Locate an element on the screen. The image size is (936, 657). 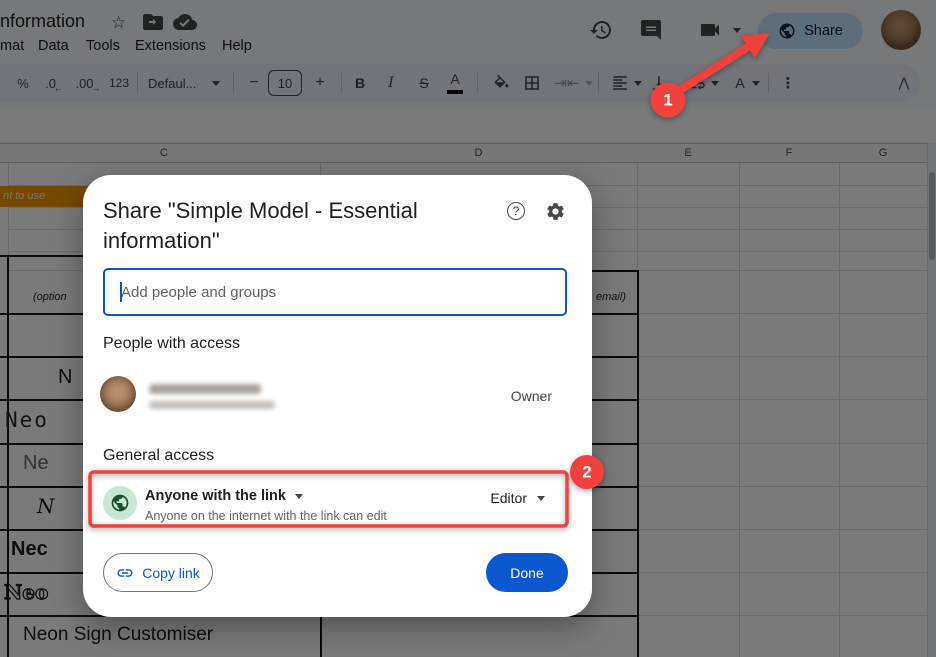
role-value: Editor is located at coordinates (508, 498).